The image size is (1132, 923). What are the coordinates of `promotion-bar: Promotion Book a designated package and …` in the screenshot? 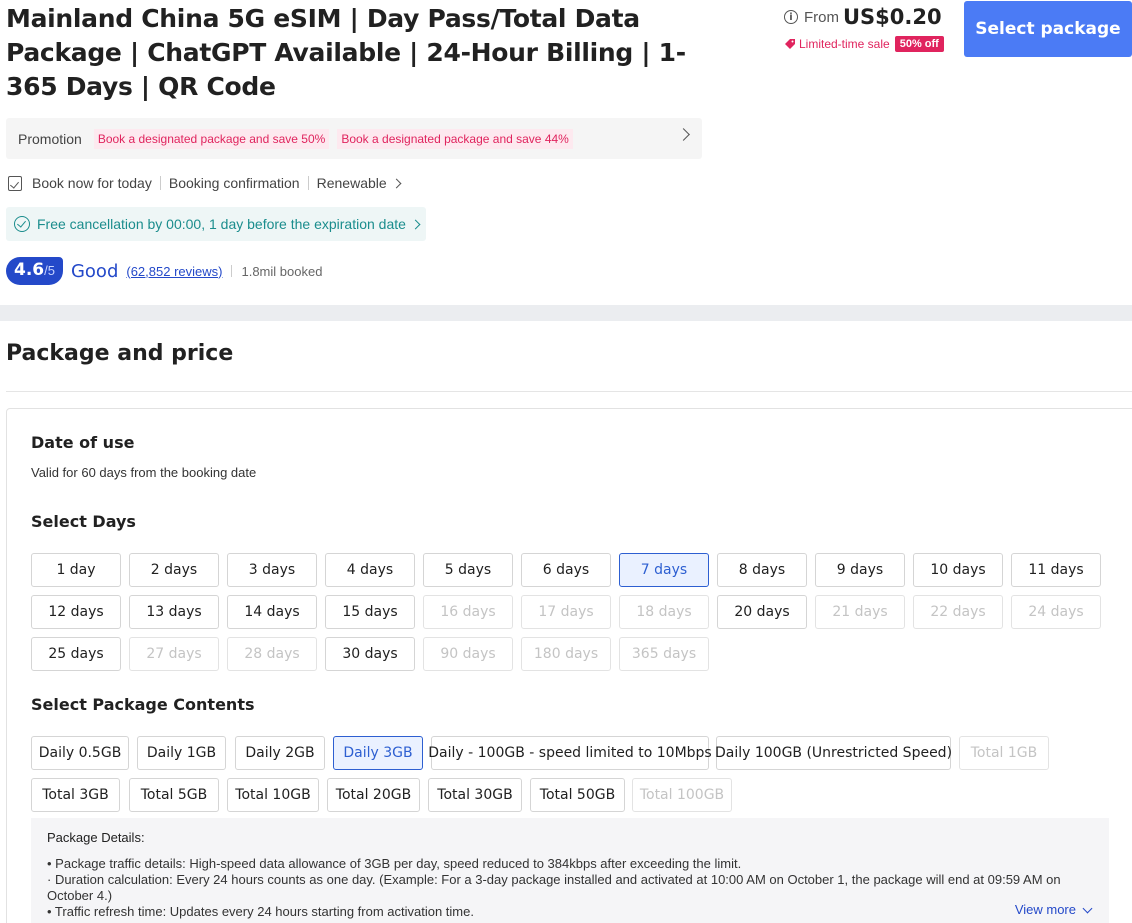 It's located at (354, 138).